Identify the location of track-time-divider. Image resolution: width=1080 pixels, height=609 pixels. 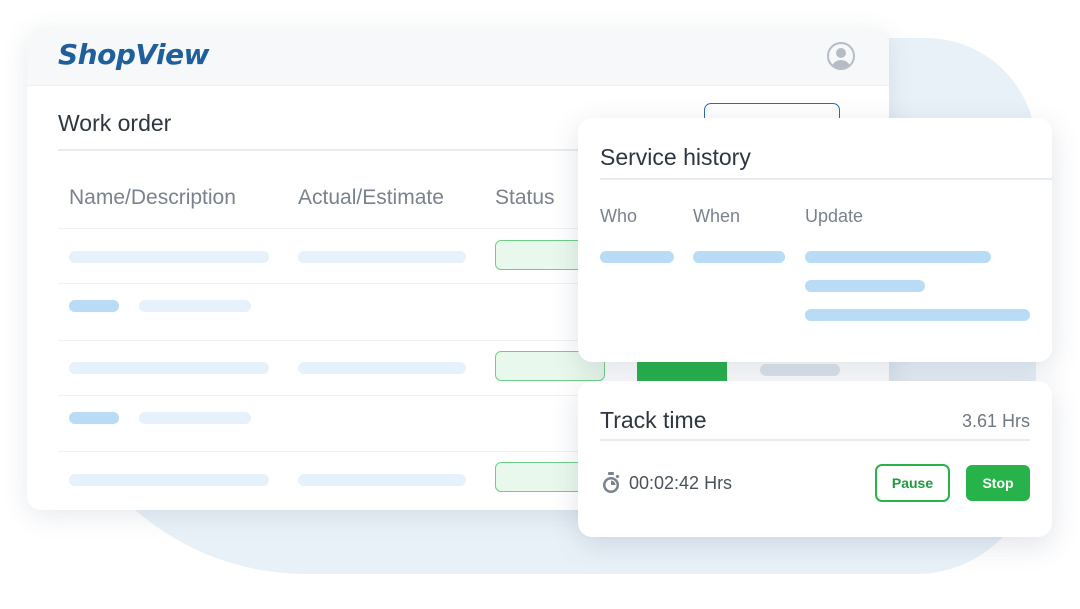
(815, 440).